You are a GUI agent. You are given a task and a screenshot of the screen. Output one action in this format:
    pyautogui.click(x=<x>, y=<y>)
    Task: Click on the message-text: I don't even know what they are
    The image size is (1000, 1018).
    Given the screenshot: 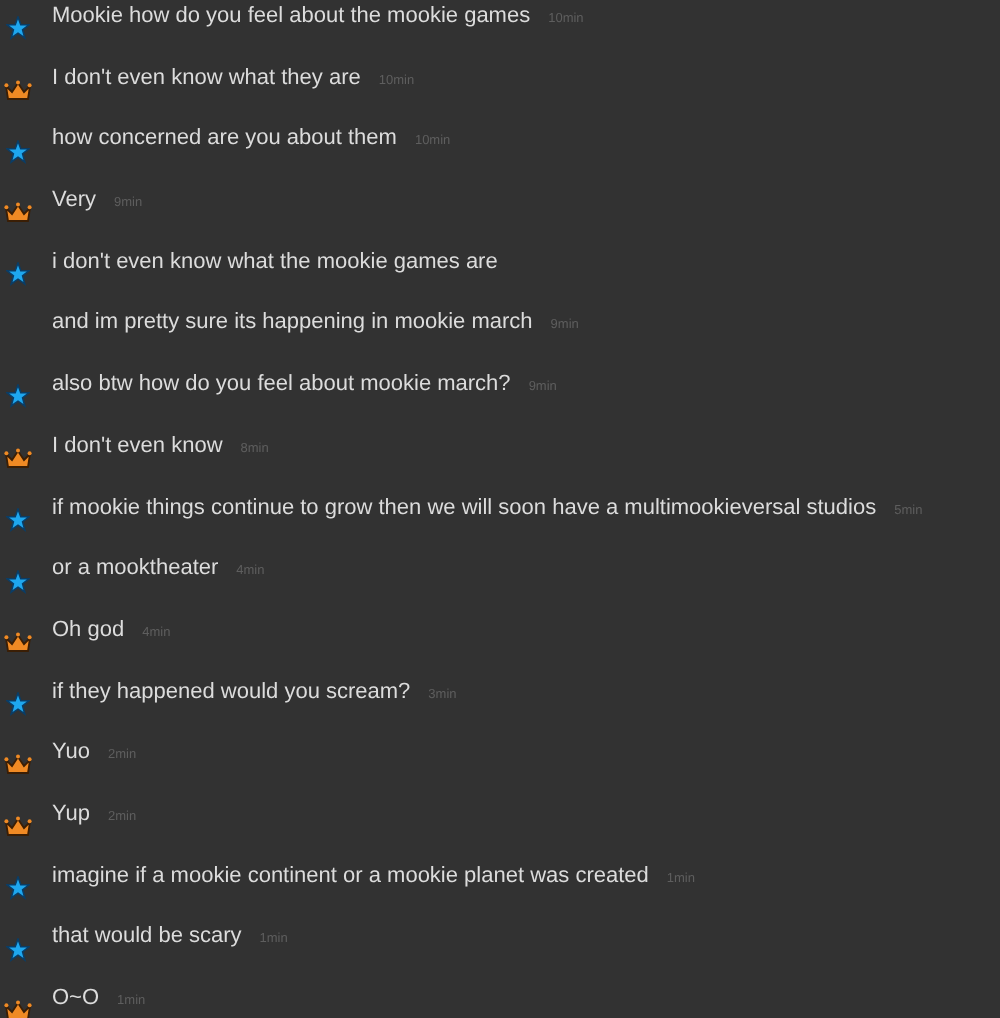 What is the action you would take?
    pyautogui.click(x=206, y=78)
    